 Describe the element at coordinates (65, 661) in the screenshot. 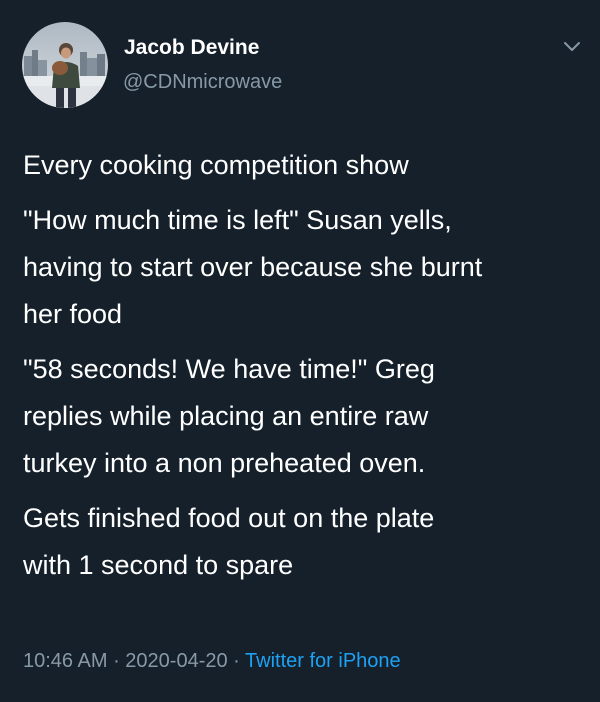

I see `tweet-time: 10:46 AM` at that location.